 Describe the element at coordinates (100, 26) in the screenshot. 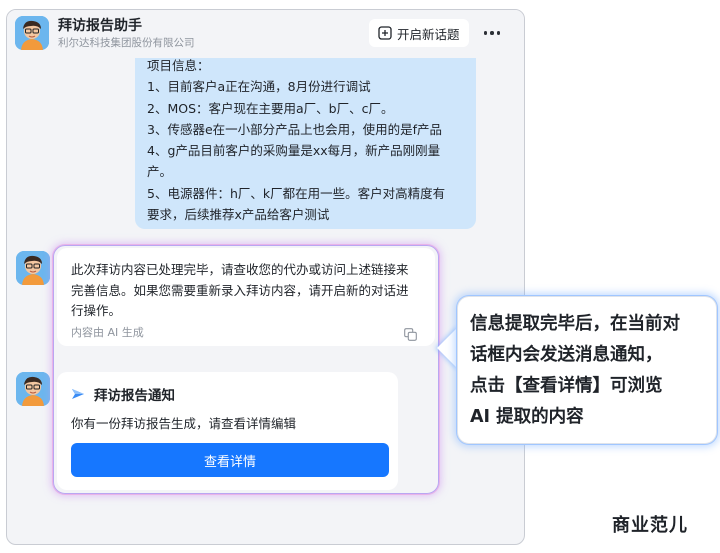

I see `assistant-name: 拜访报告助手` at that location.